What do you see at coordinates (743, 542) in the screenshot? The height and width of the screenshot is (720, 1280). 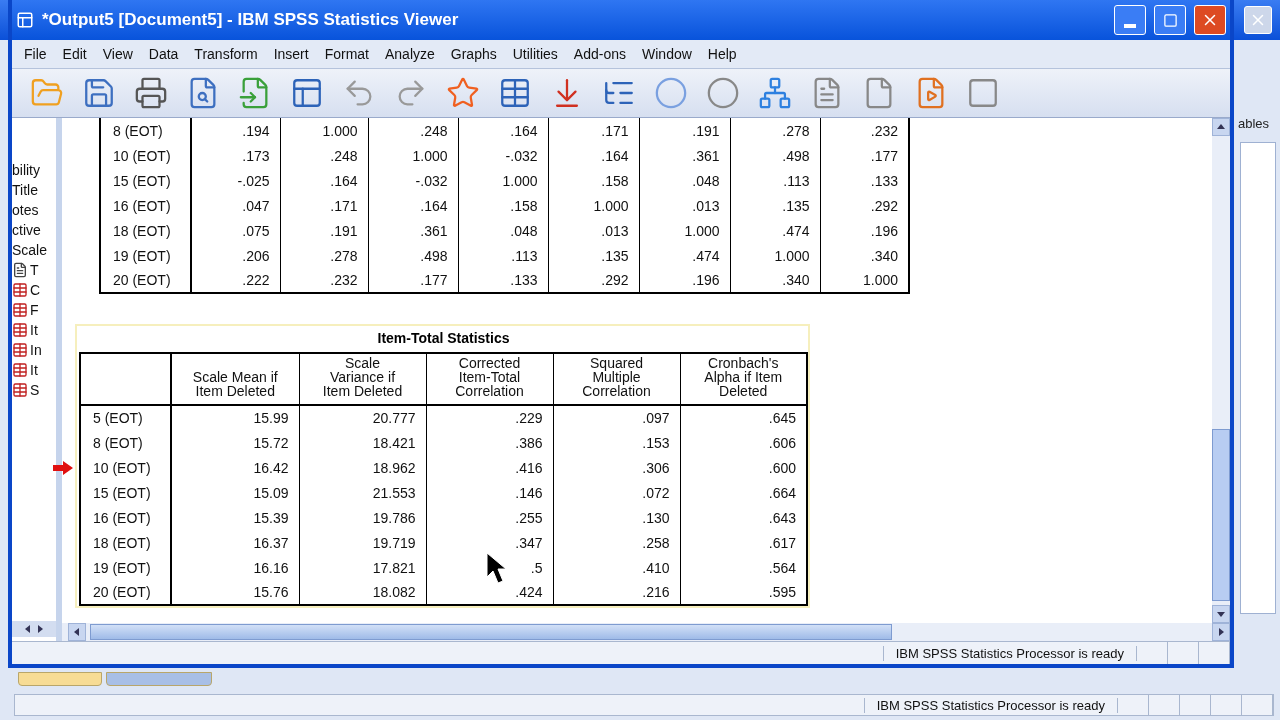 I see `table-cell: .617` at bounding box center [743, 542].